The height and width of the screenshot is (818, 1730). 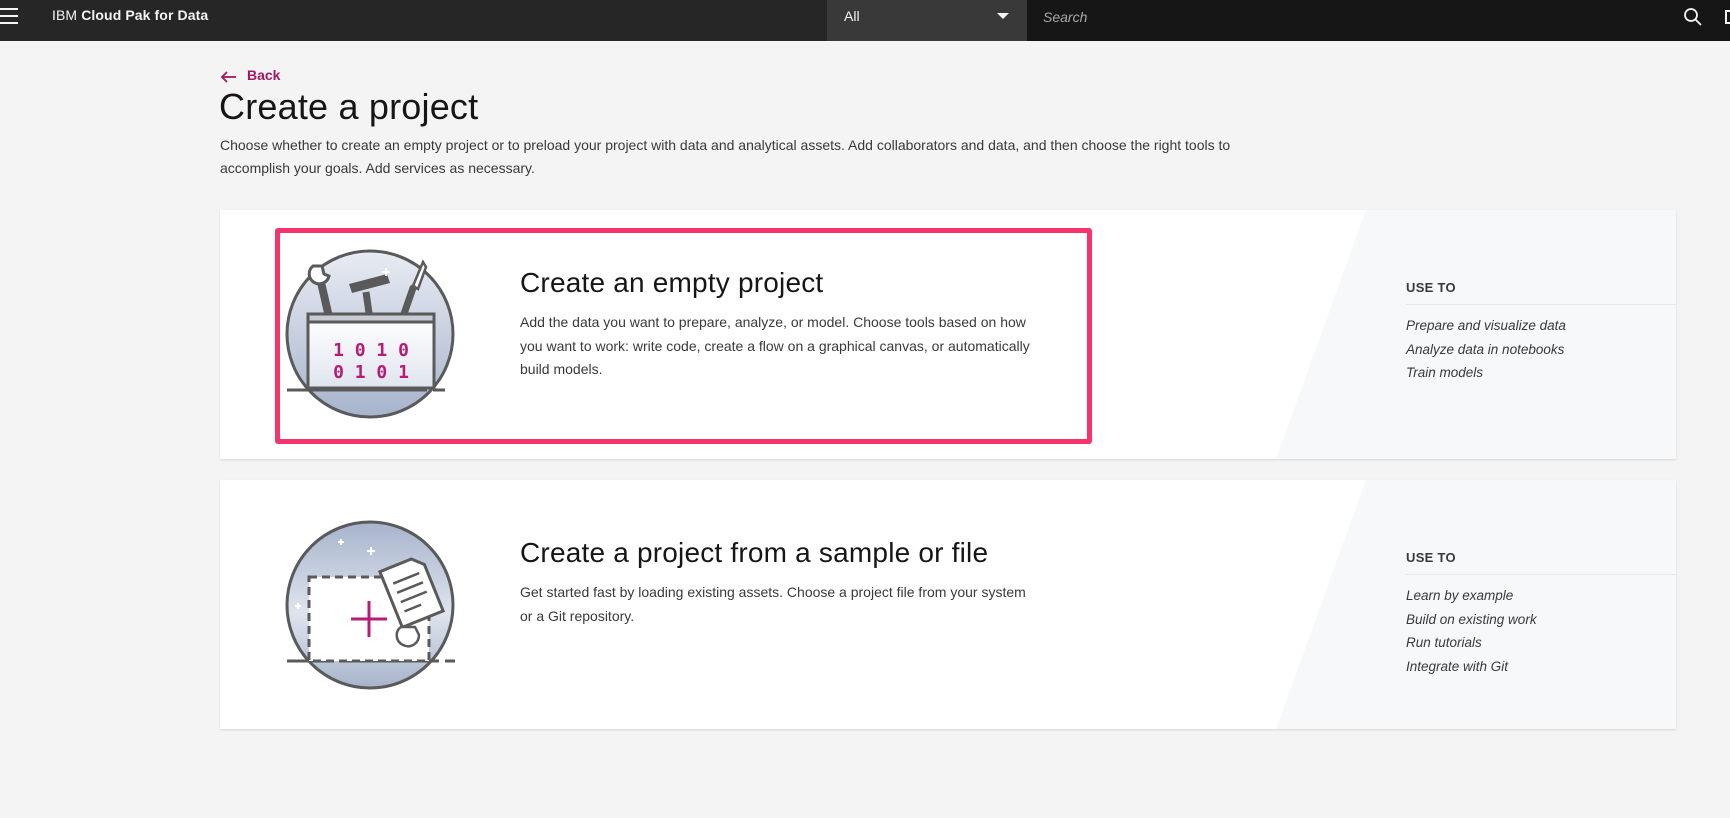 I want to click on caret-down-icon, so click(x=1003, y=16).